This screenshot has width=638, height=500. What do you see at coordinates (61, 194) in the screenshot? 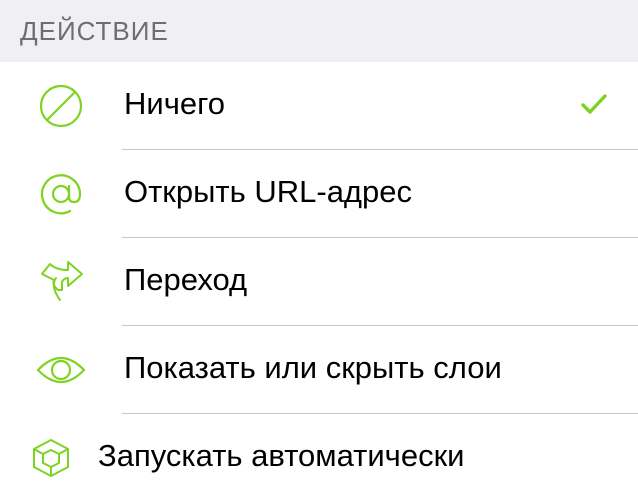
I see `at-sign-icon` at bounding box center [61, 194].